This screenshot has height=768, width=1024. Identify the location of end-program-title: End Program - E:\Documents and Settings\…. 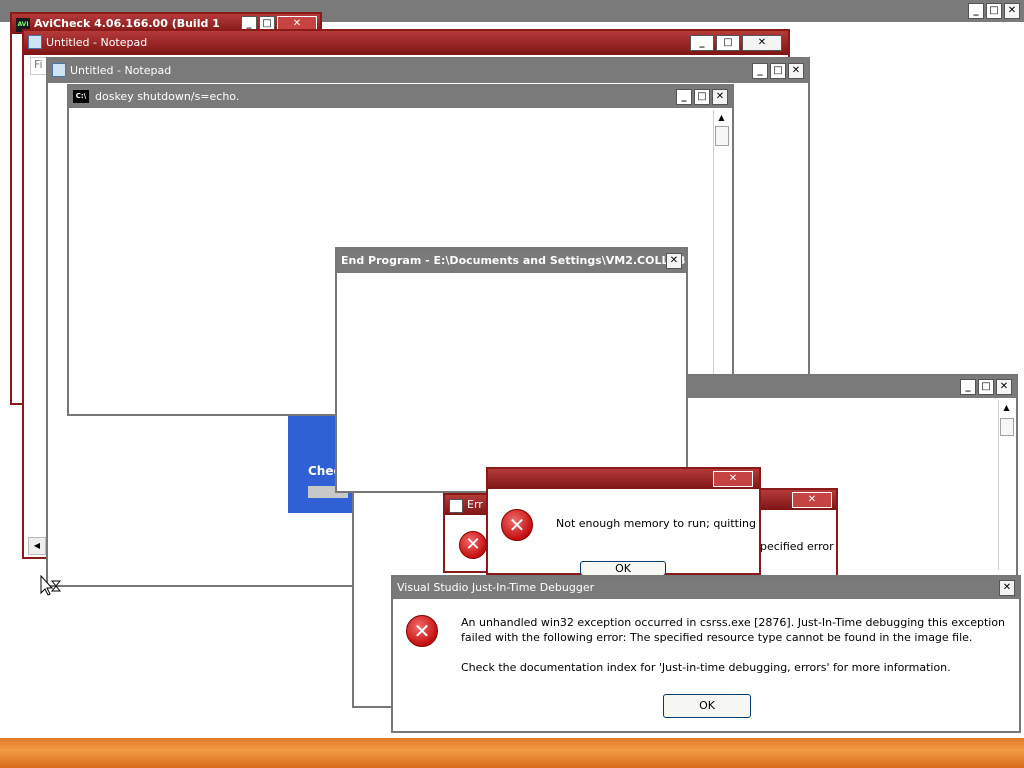
(513, 260).